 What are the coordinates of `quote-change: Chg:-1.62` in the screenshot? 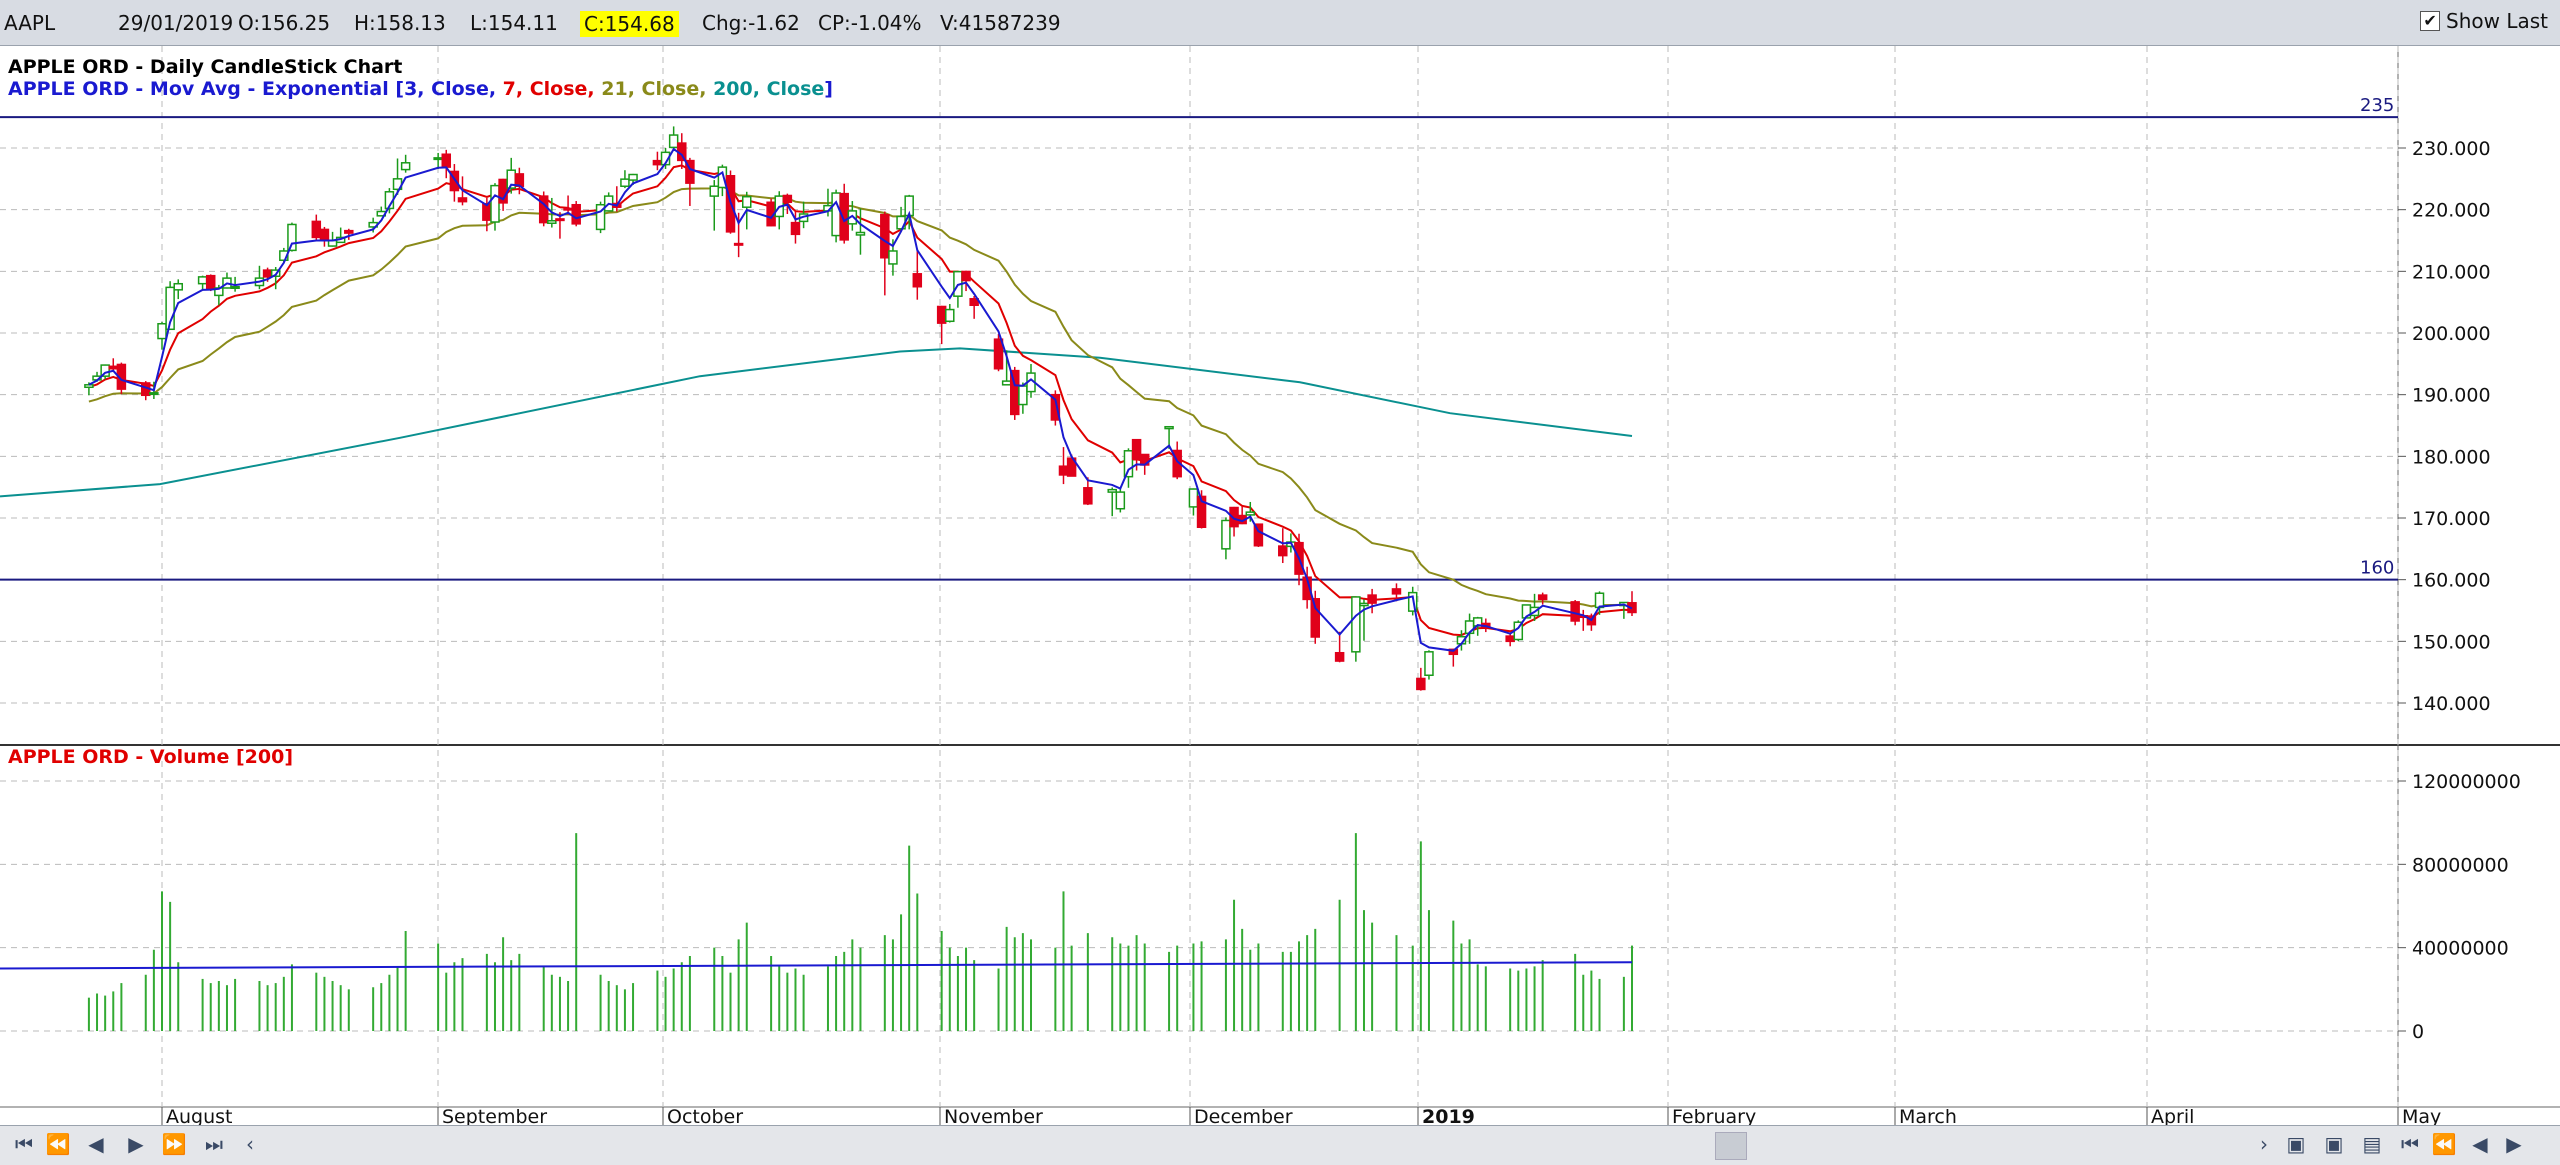 It's located at (751, 23).